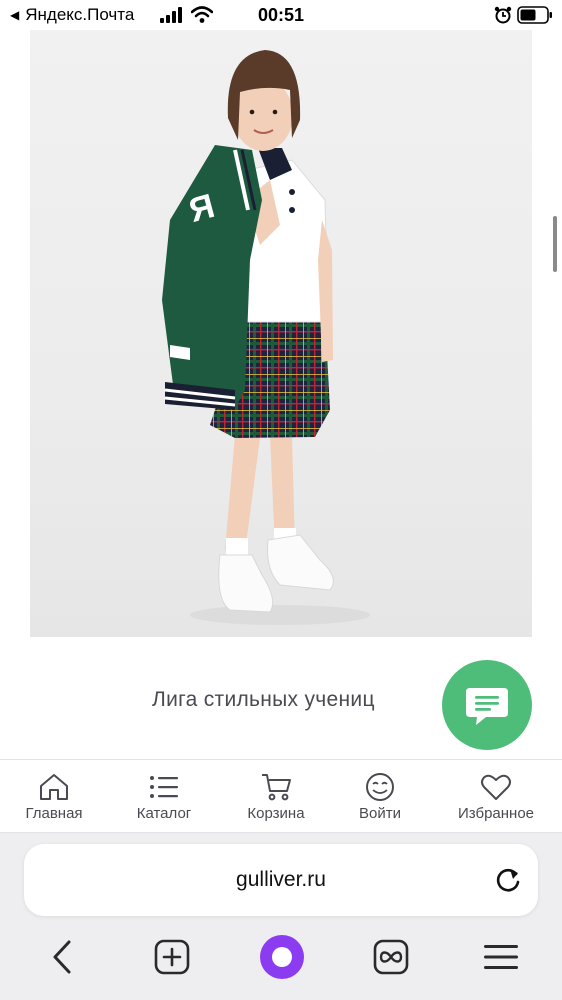 The height and width of the screenshot is (1000, 562). What do you see at coordinates (555, 244) in the screenshot?
I see `scroll-indicator` at bounding box center [555, 244].